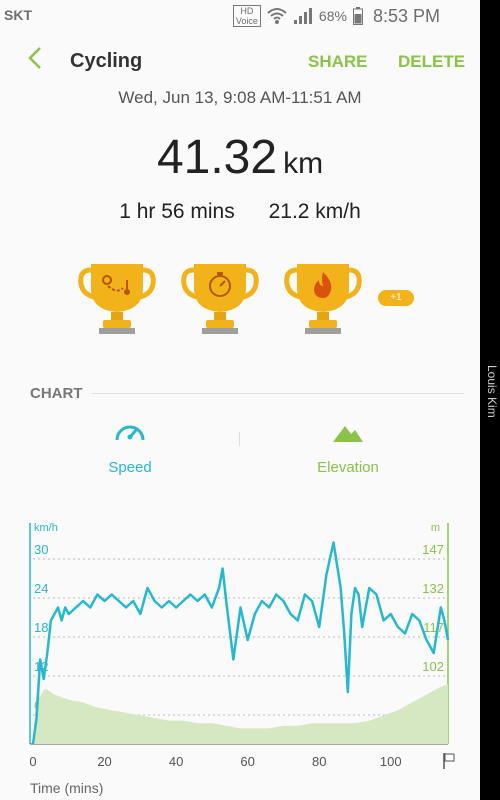 This screenshot has height=800, width=500. I want to click on right-tick-label: 132, so click(433, 588).